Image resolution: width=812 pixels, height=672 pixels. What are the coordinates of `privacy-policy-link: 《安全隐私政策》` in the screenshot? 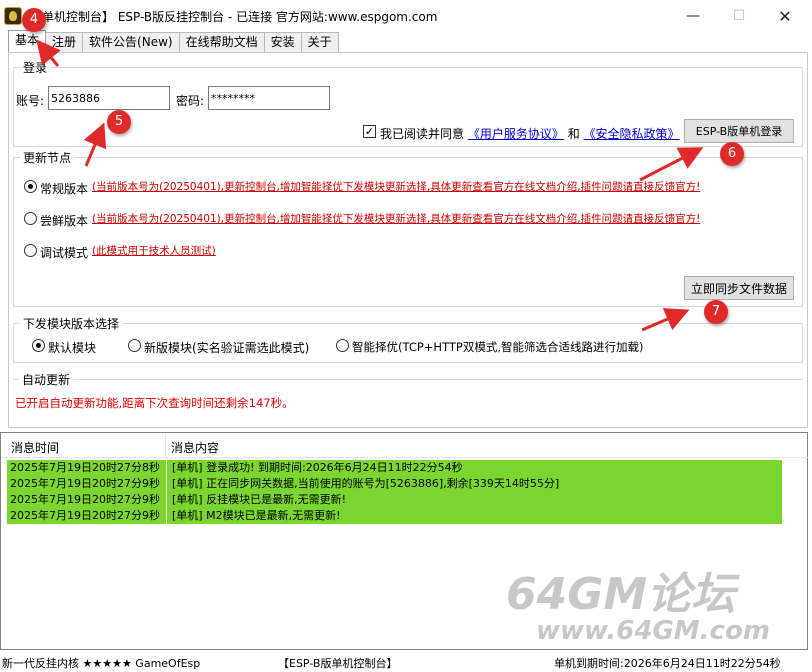 It's located at (632, 134).